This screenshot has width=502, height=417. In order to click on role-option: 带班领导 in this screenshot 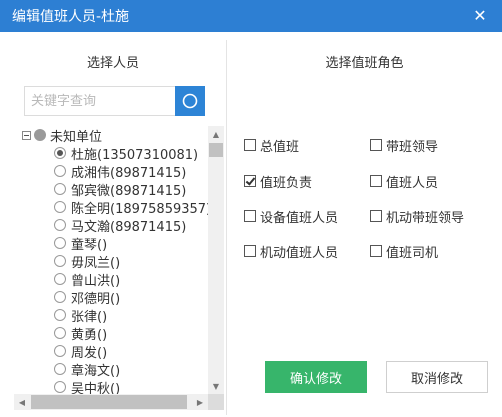, I will do `click(404, 145)`.